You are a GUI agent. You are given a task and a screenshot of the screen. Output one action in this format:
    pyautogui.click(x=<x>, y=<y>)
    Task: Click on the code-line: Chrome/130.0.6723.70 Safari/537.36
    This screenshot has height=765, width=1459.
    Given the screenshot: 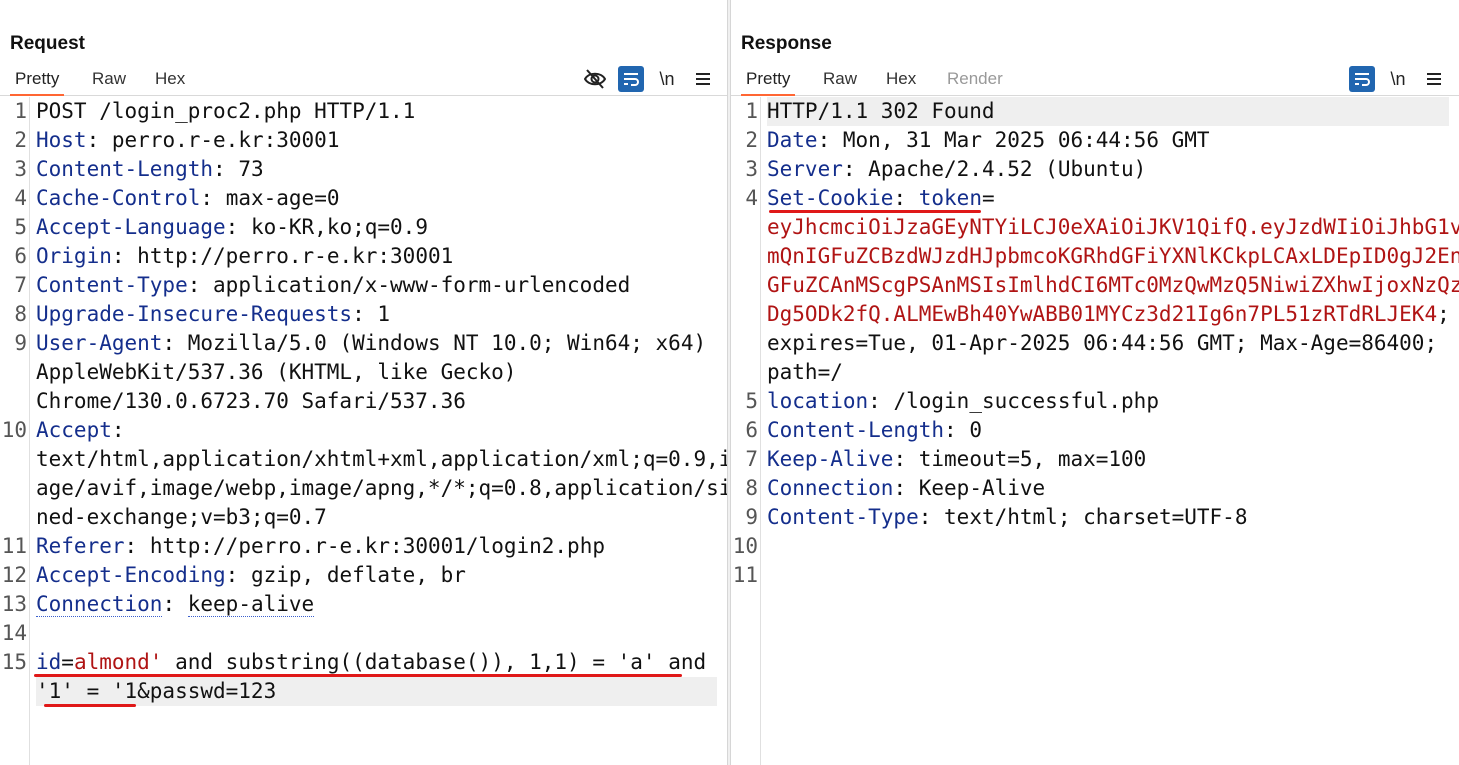 What is the action you would take?
    pyautogui.click(x=358, y=401)
    